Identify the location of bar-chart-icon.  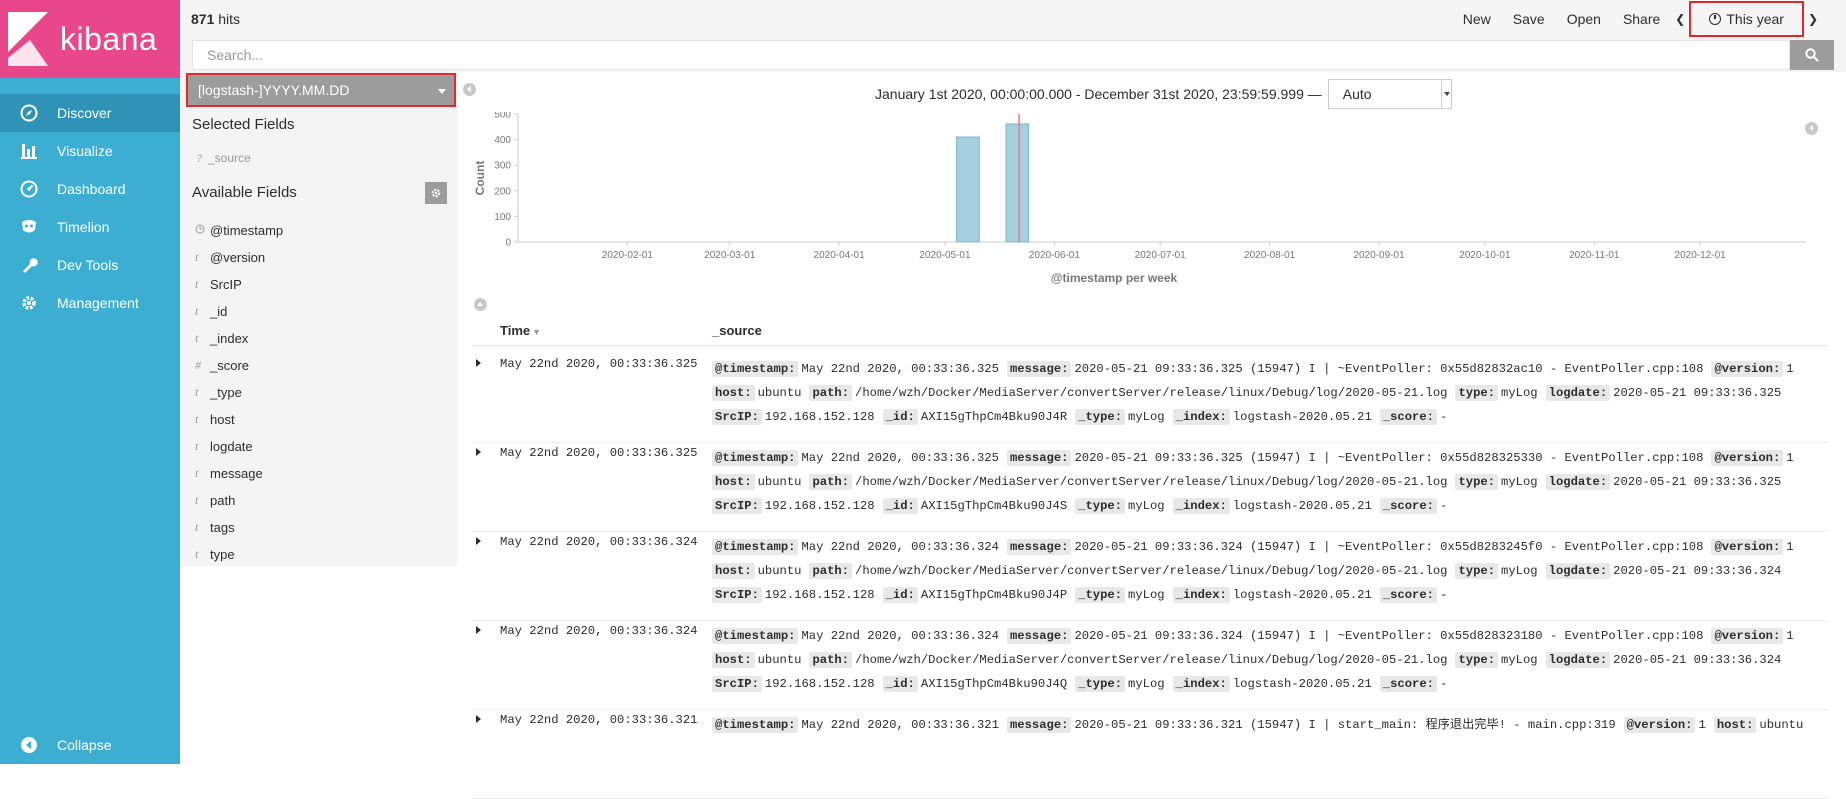
(29, 151).